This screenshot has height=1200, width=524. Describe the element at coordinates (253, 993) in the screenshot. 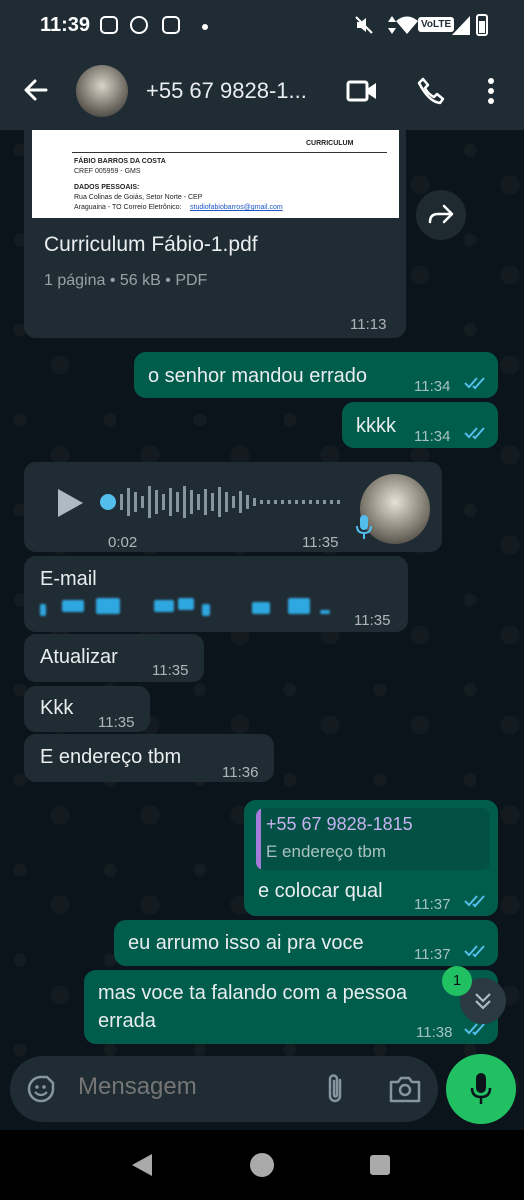

I see `message-text: mas voce ta falando com a pessoa` at that location.